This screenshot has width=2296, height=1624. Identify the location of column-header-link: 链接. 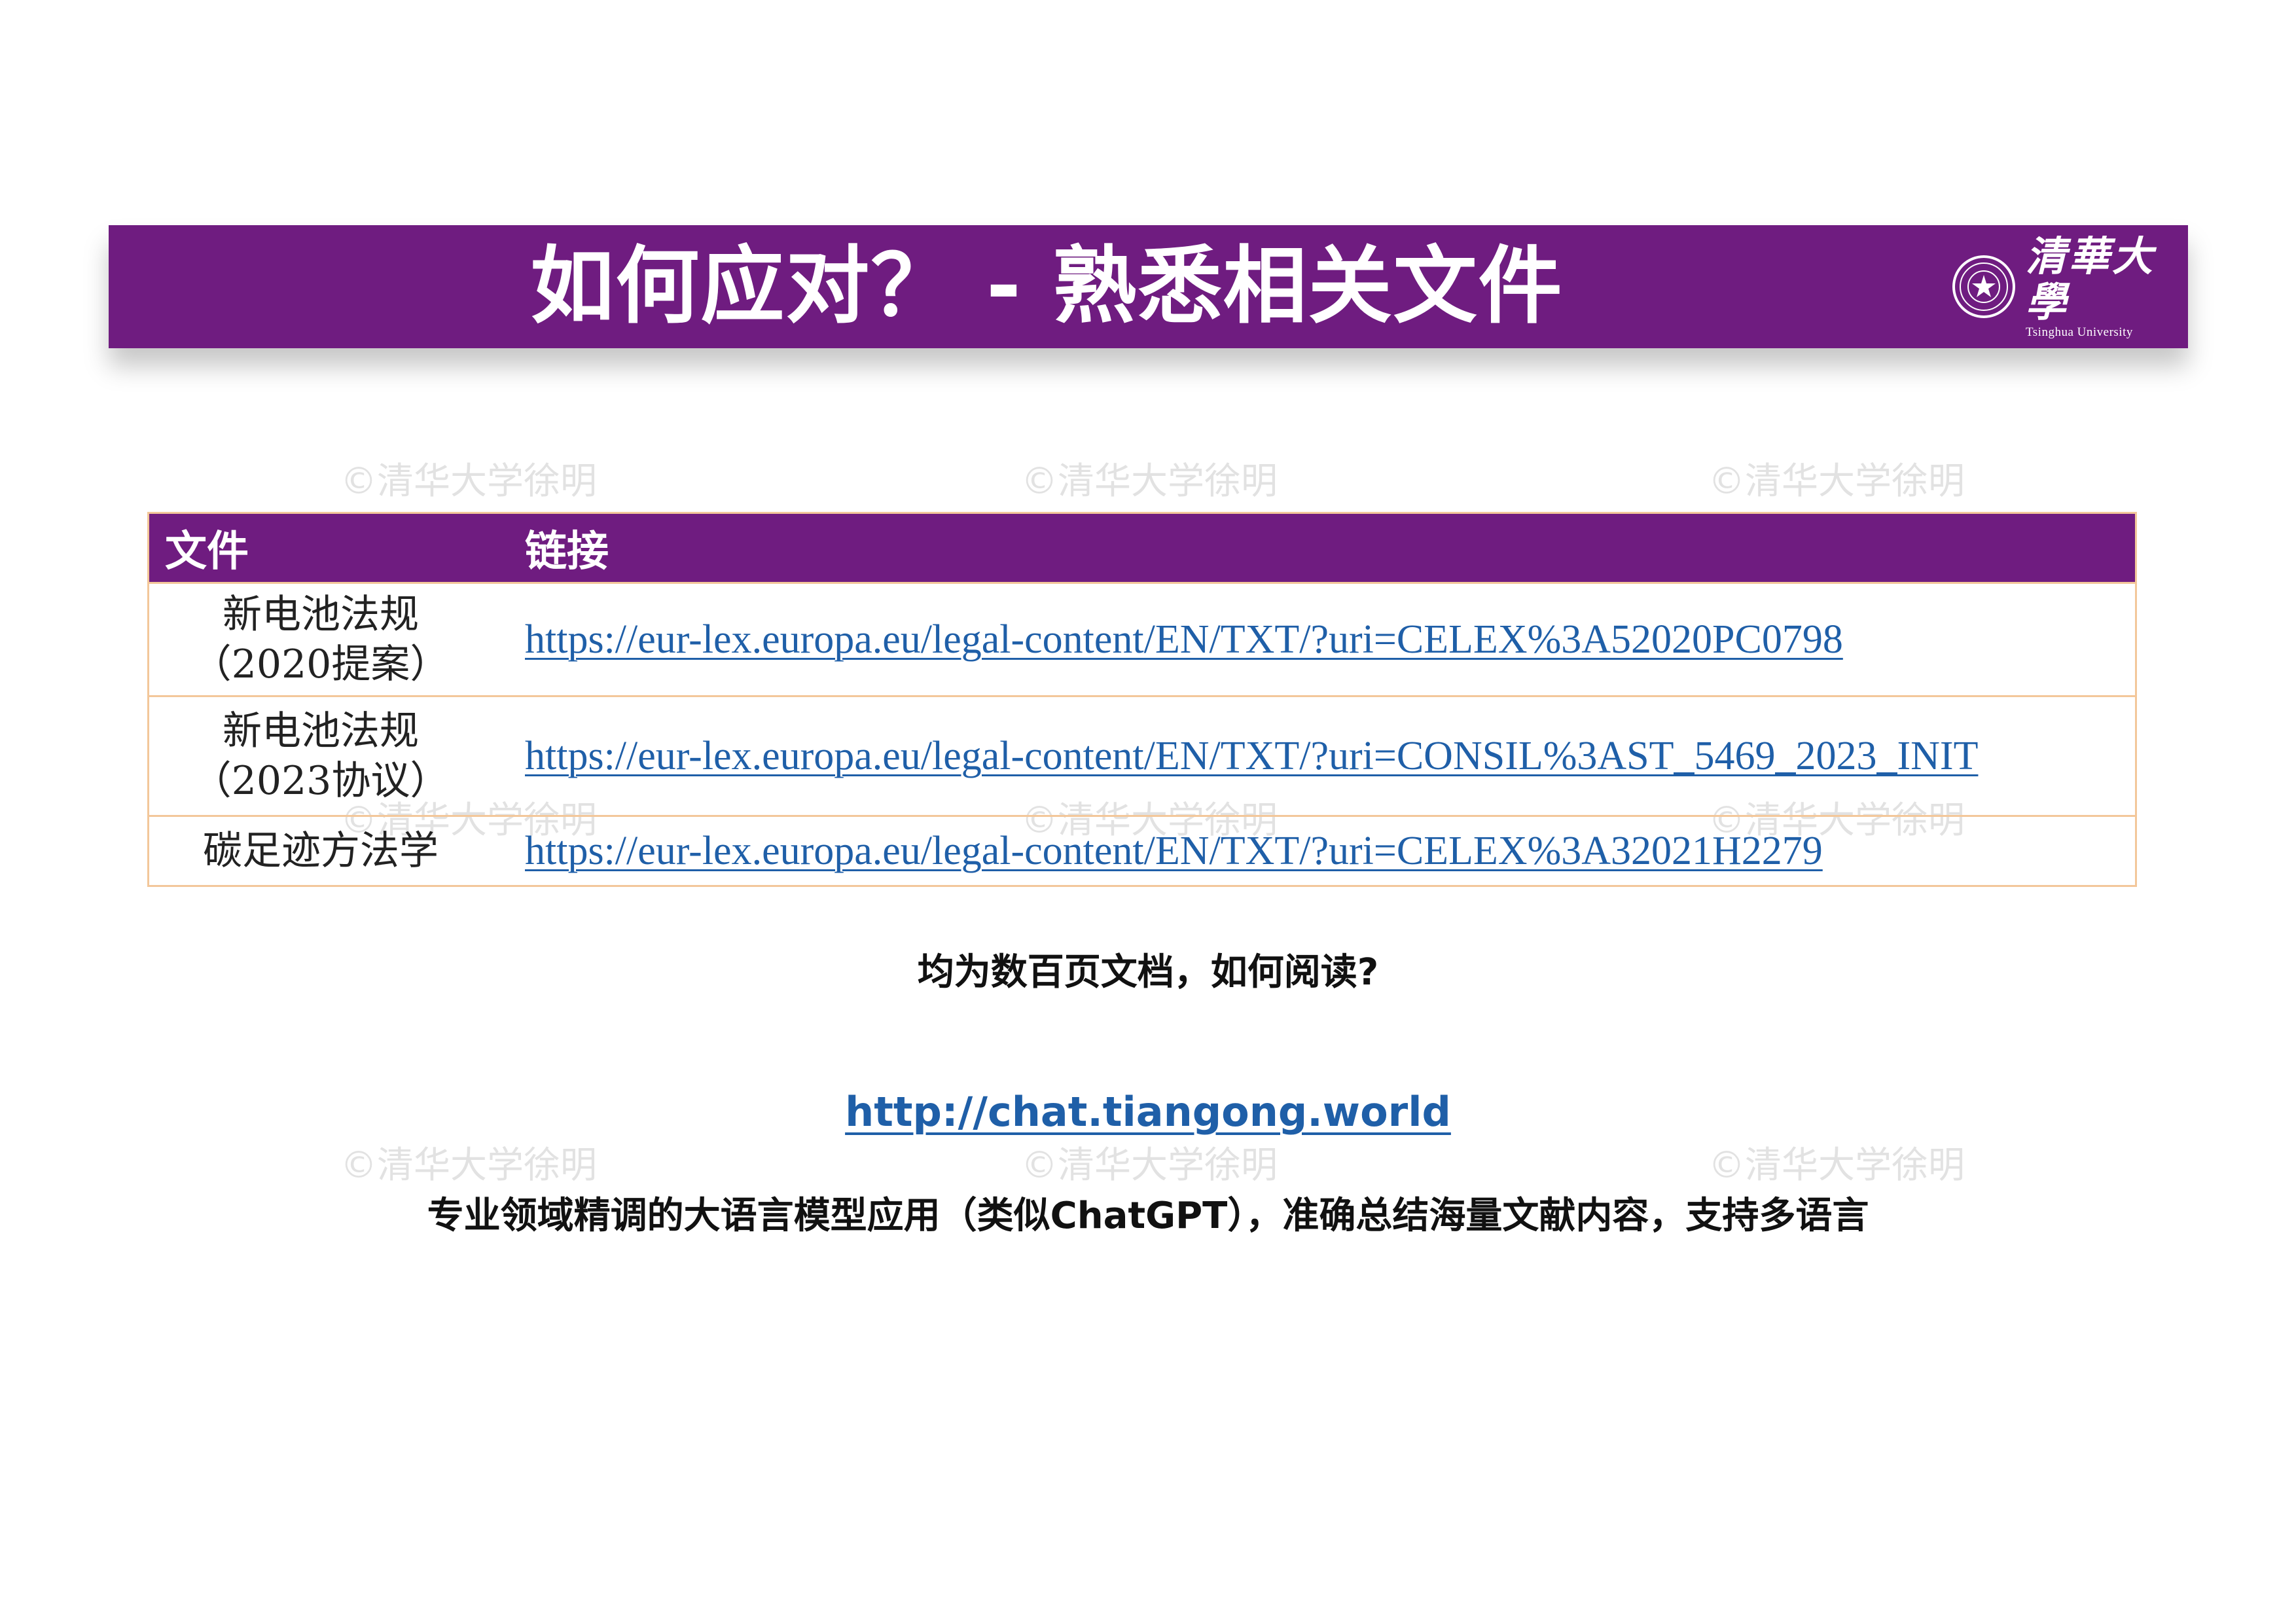
(1314, 548).